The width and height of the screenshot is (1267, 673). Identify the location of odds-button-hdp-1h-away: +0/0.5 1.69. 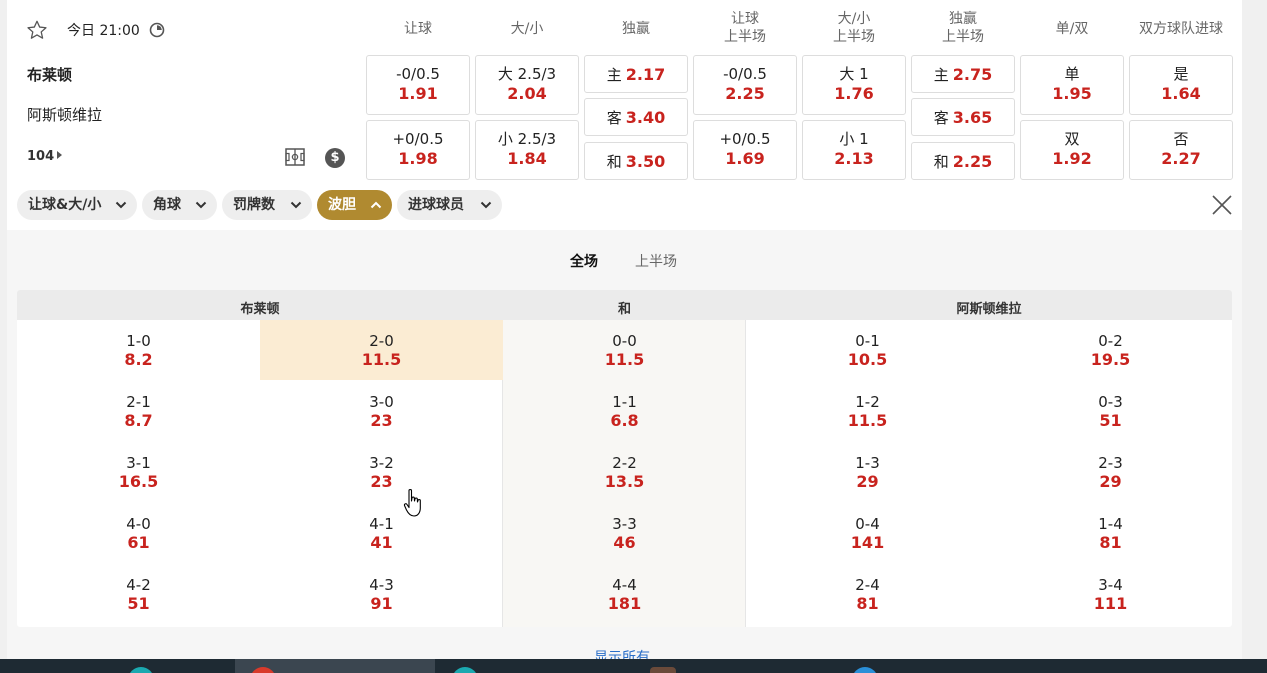
(745, 150).